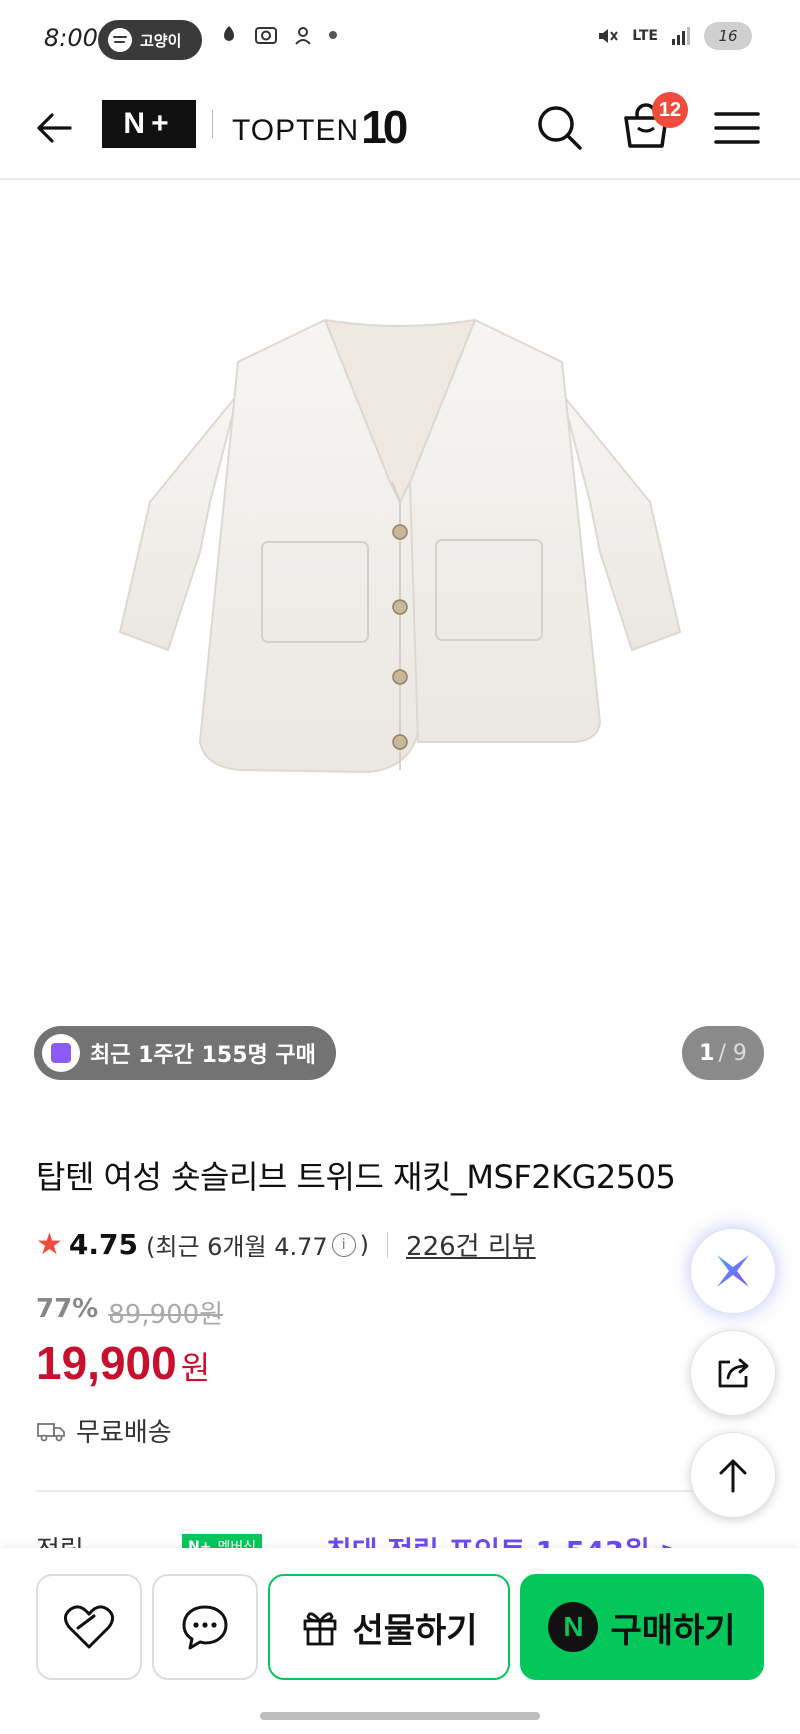 The width and height of the screenshot is (800, 1734). Describe the element at coordinates (51, 1431) in the screenshot. I see `delivery-truck-icon` at that location.